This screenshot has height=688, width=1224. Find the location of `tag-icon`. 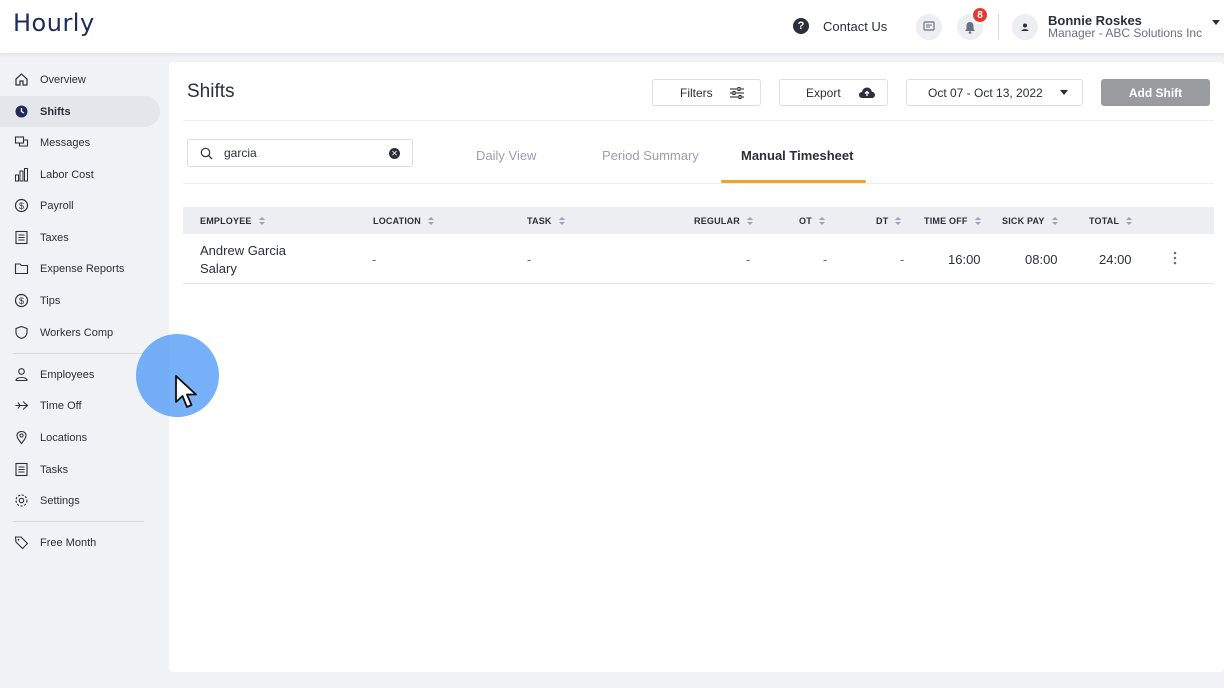

tag-icon is located at coordinates (21, 543).